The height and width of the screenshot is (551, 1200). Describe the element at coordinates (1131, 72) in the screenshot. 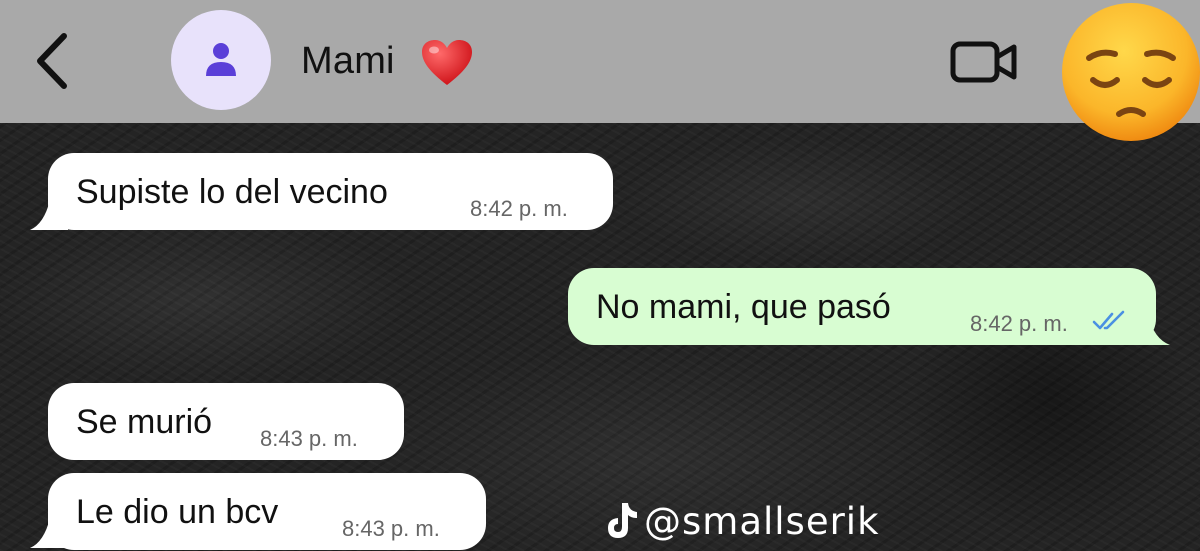

I see `pensive-face-emoji-icon` at that location.